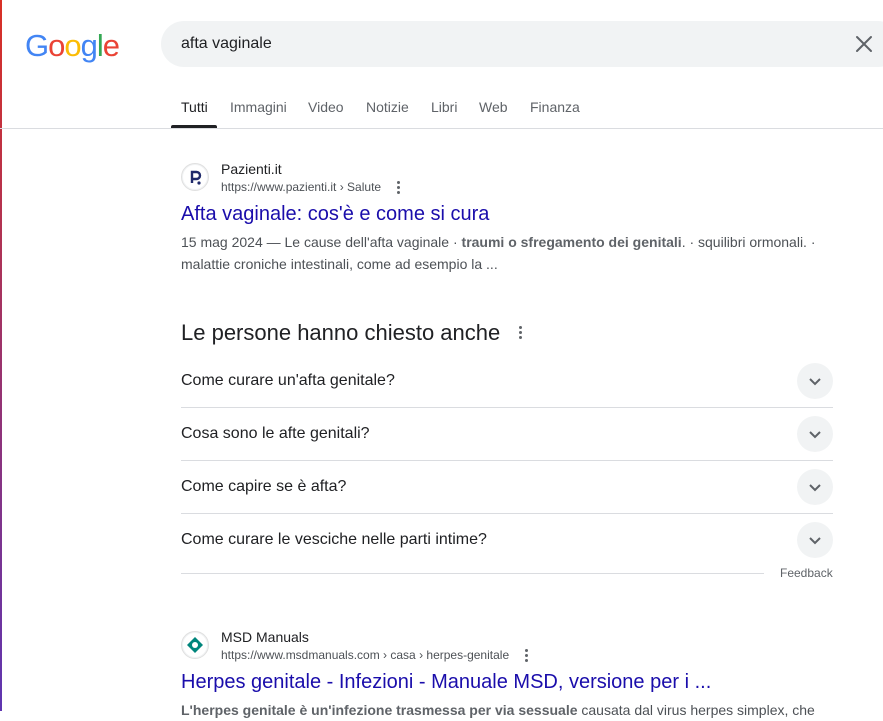 This screenshot has width=883, height=721. I want to click on clear-search-button, so click(864, 44).